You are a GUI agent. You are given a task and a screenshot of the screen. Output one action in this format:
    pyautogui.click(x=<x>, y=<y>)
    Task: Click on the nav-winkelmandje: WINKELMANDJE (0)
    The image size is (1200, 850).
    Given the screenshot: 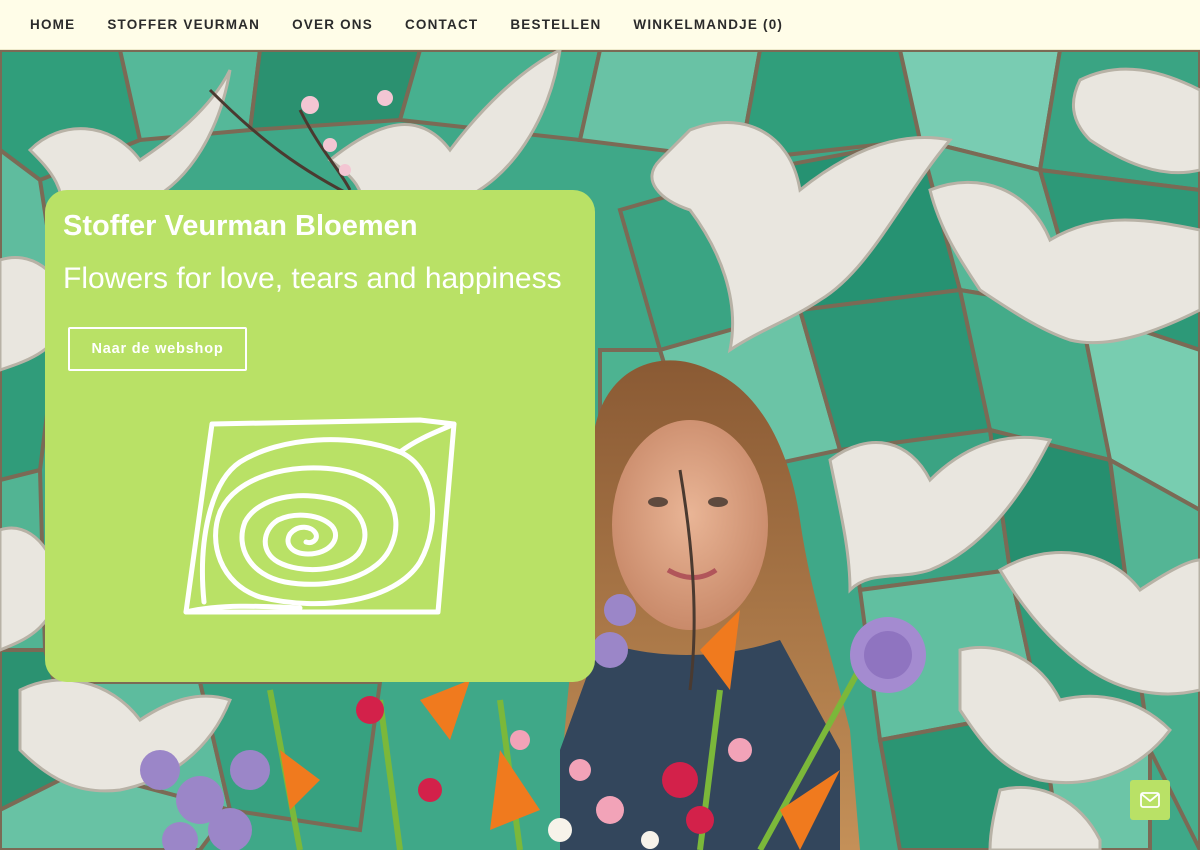 What is the action you would take?
    pyautogui.click(x=708, y=24)
    